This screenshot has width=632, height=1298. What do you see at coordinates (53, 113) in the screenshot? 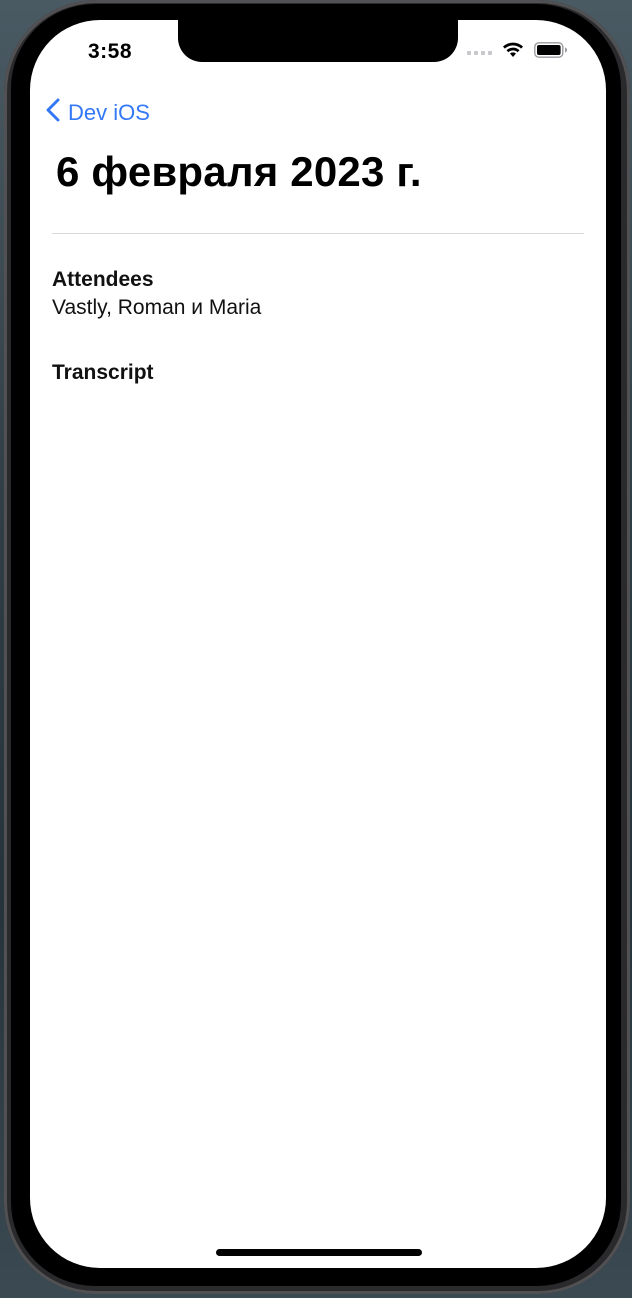
I see `chevron-left-icon` at bounding box center [53, 113].